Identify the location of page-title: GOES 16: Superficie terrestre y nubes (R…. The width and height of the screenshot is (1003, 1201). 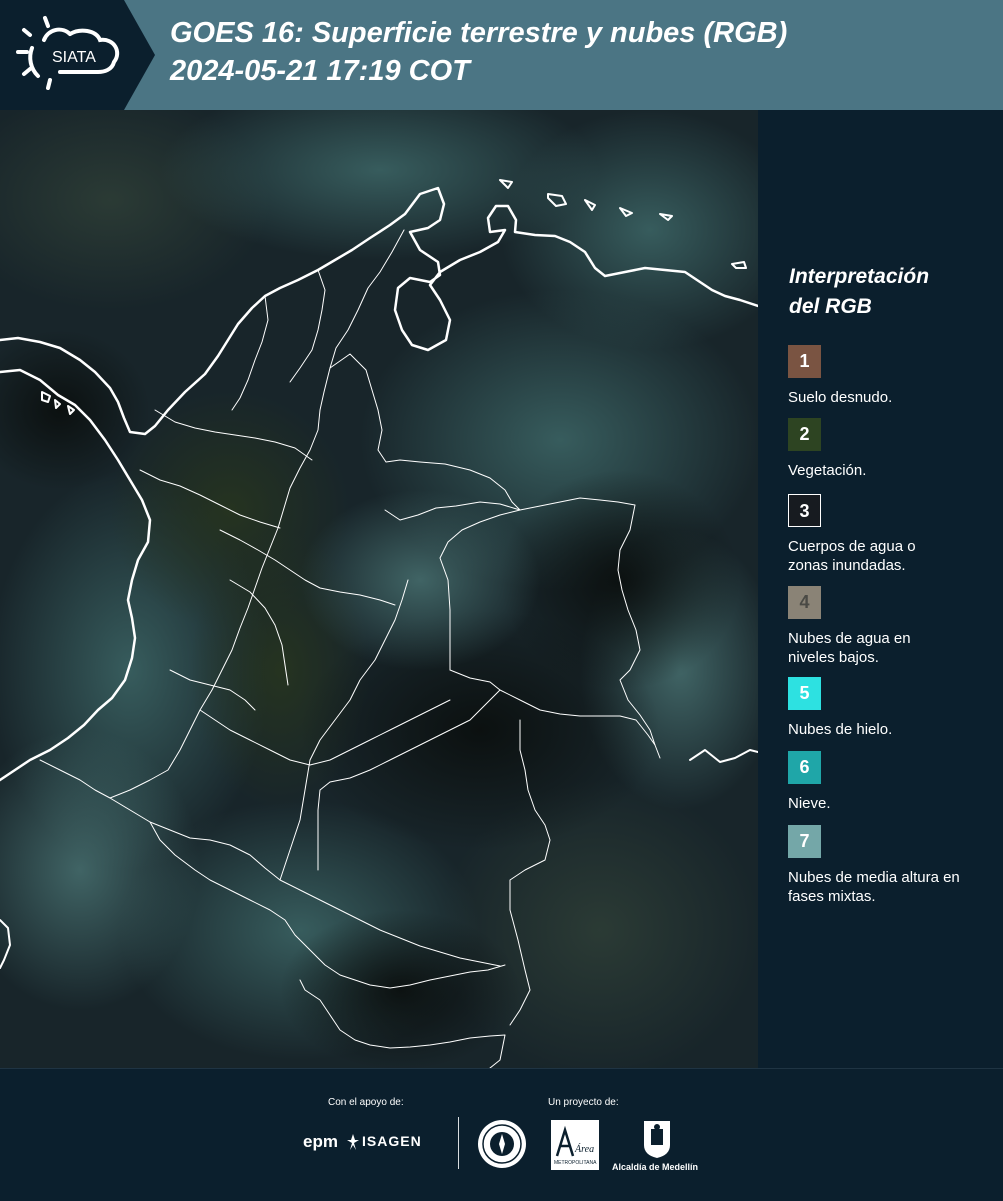
(478, 52).